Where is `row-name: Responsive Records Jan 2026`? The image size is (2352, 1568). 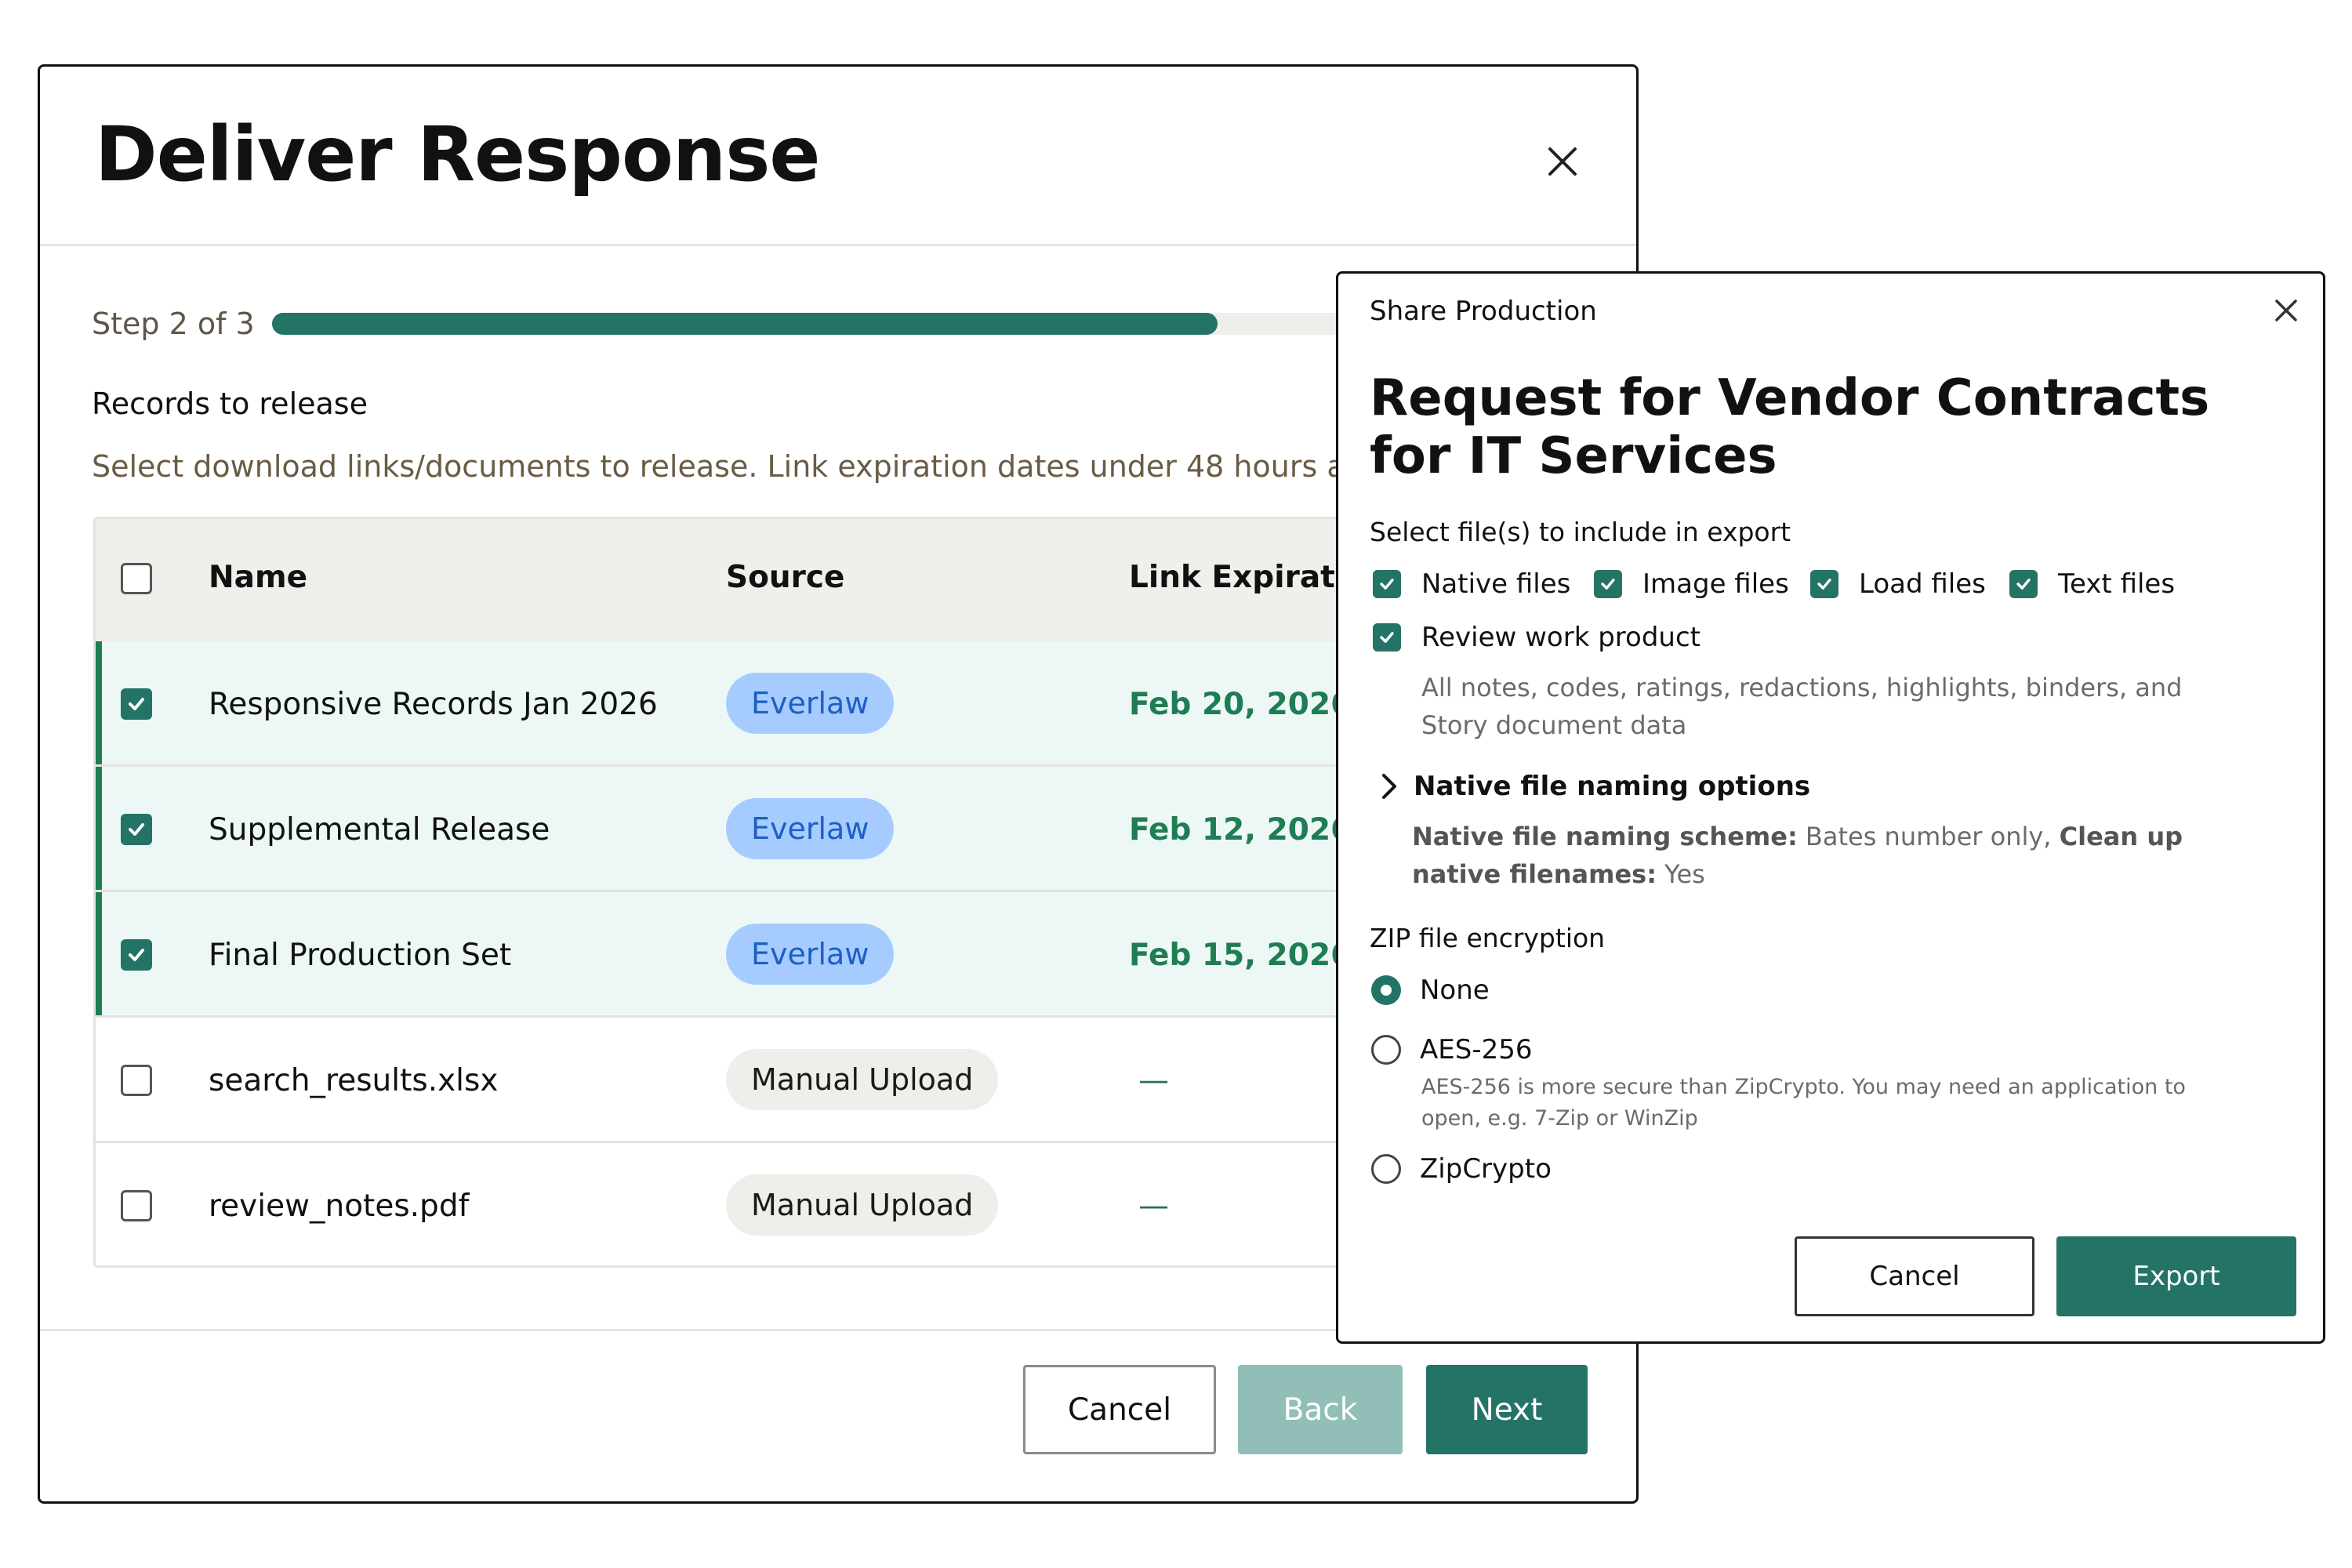 row-name: Responsive Records Jan 2026 is located at coordinates (433, 704).